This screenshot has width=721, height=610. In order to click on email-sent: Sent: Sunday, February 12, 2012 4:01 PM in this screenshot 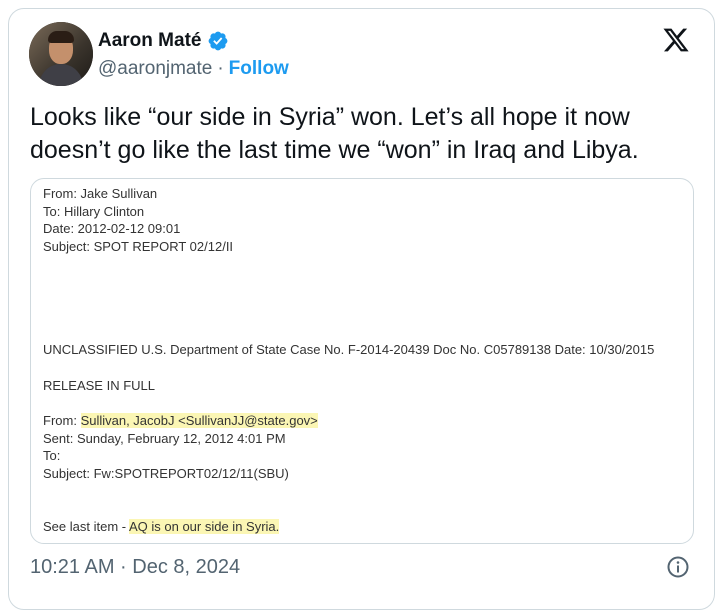, I will do `click(164, 438)`.